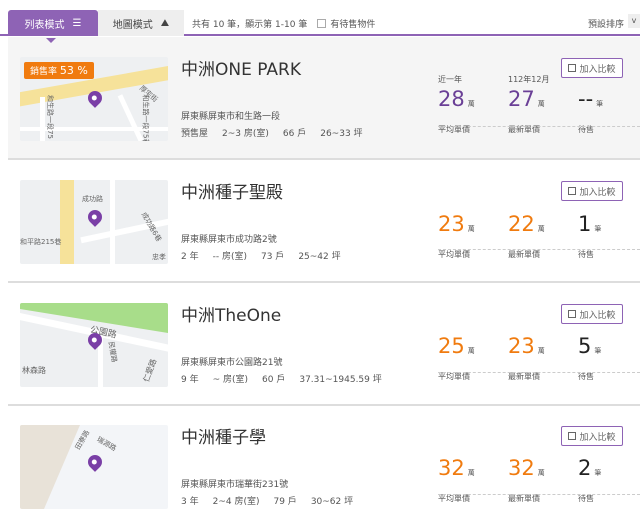  I want to click on map-street-label: 瑞源路, so click(106, 444).